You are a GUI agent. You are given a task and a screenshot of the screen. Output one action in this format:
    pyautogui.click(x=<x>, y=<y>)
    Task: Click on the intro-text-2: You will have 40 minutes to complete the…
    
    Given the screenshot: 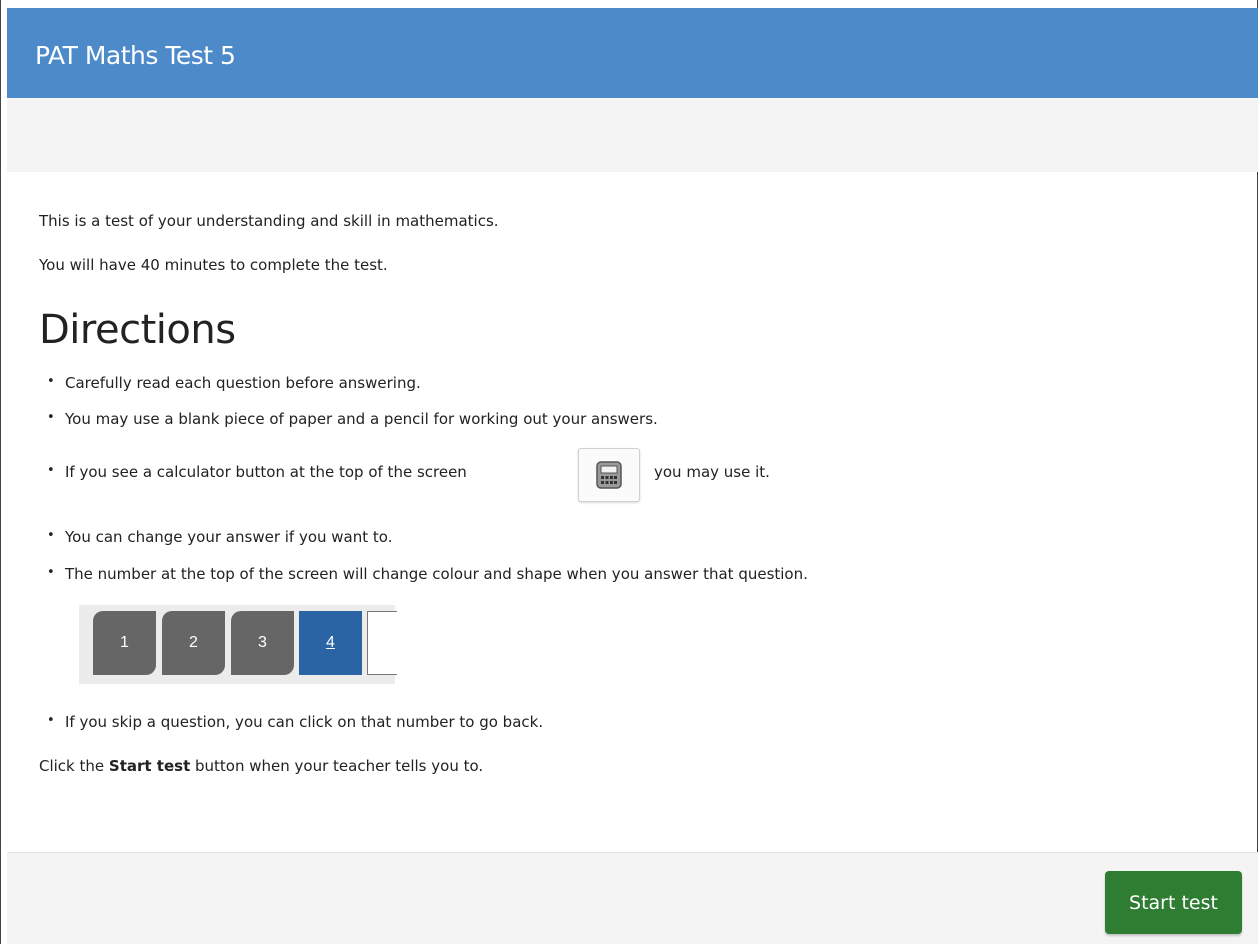 What is the action you would take?
    pyautogui.click(x=213, y=265)
    